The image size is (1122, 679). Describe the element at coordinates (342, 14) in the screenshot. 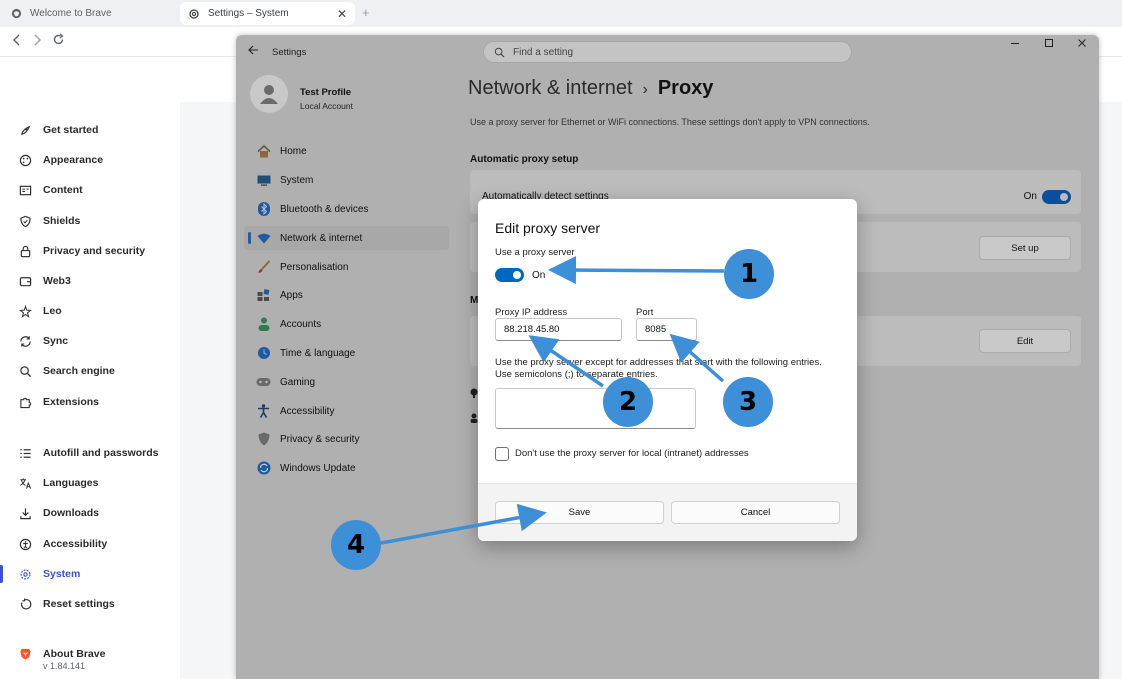

I see `close-tab-icon: ✕` at that location.